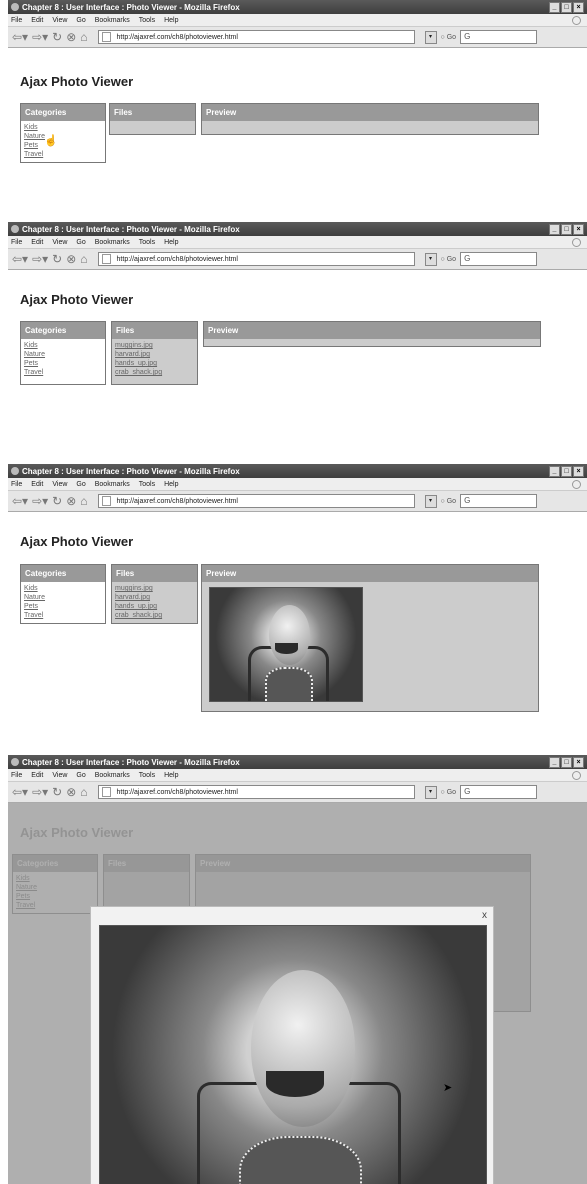 Image resolution: width=587 pixels, height=1184 pixels. Describe the element at coordinates (286, 644) in the screenshot. I see `preview-photo` at that location.